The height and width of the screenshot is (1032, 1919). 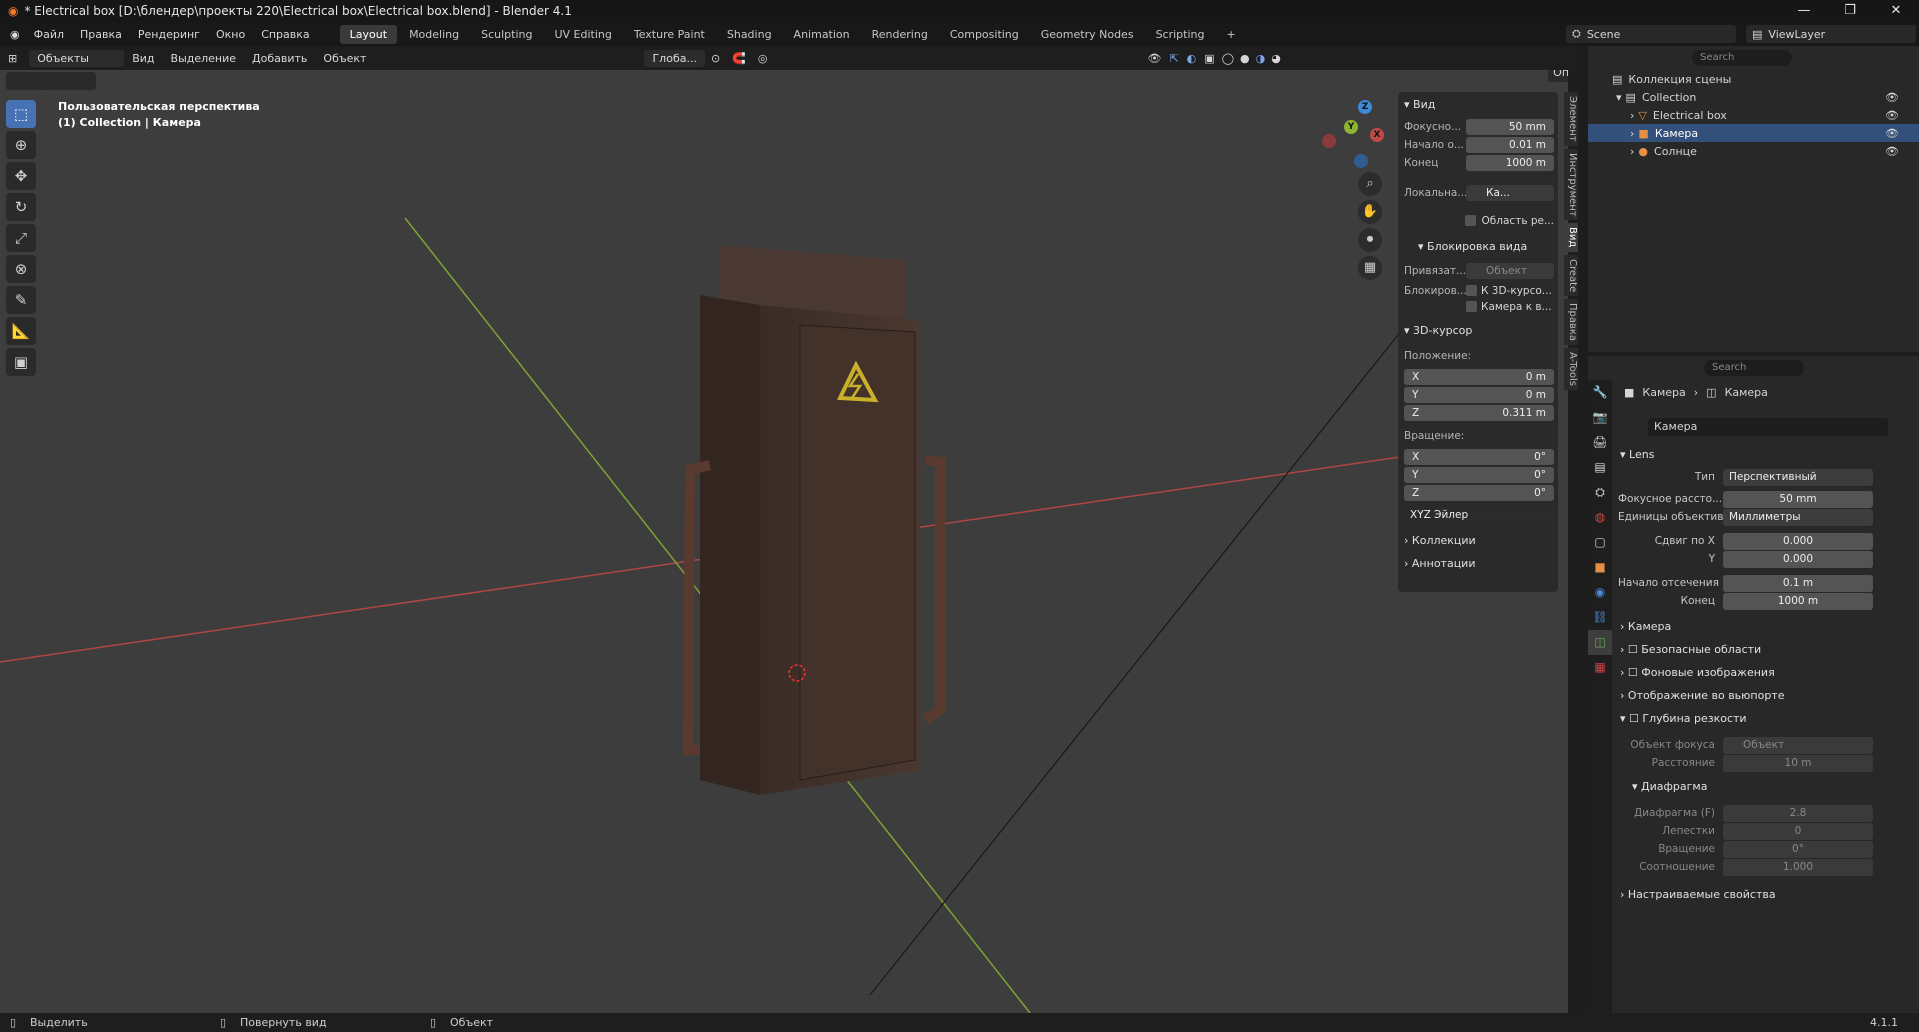 What do you see at coordinates (21, 362) in the screenshot?
I see `add-cube-icon: ▣` at bounding box center [21, 362].